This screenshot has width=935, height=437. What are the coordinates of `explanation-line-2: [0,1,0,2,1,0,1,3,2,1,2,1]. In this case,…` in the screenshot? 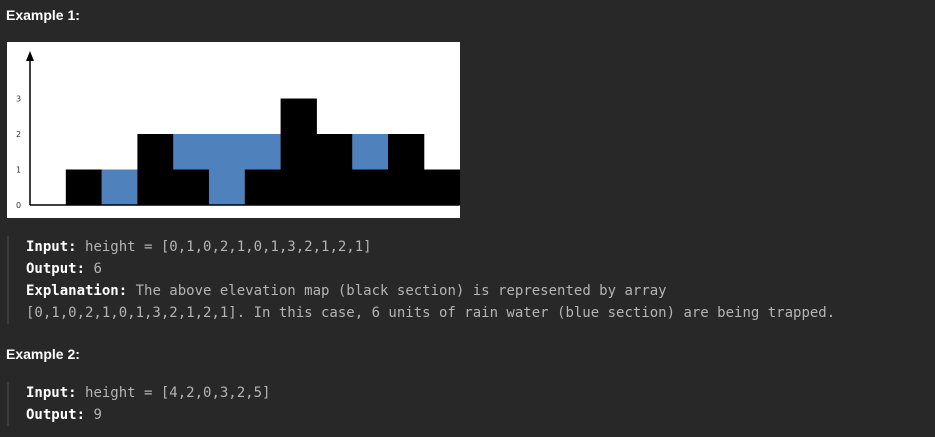 It's located at (478, 313).